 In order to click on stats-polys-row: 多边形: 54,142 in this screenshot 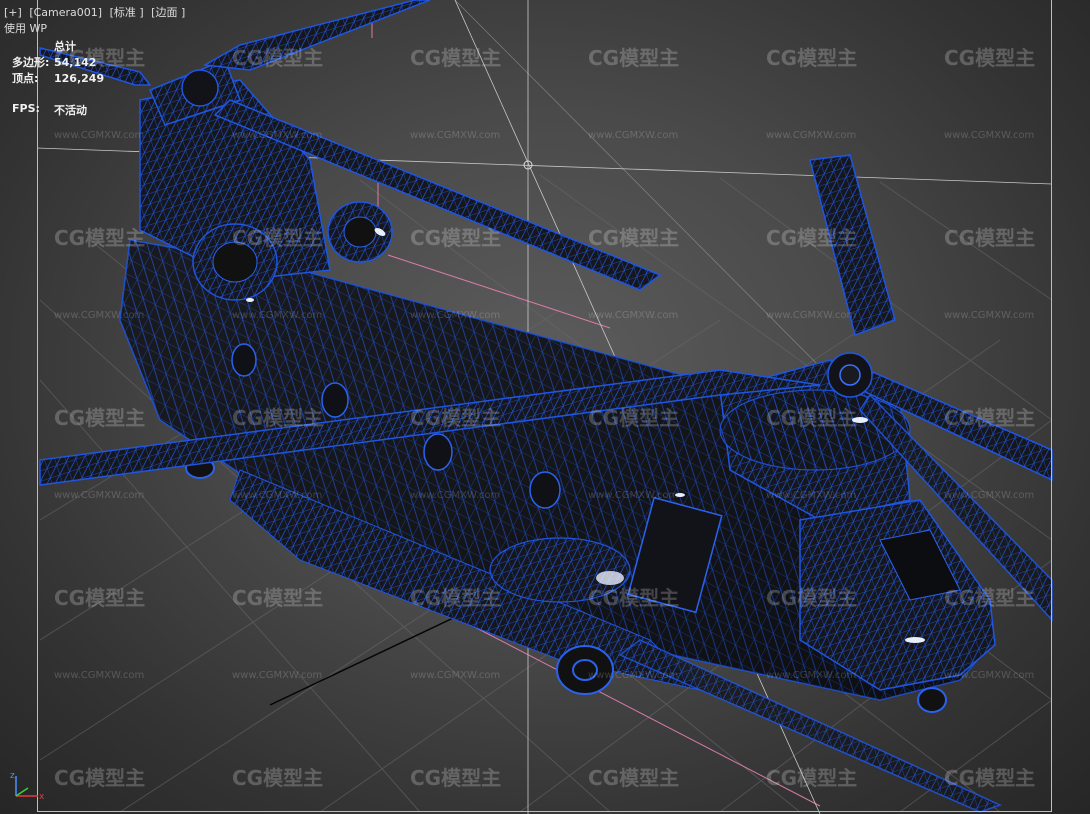, I will do `click(73, 62)`.